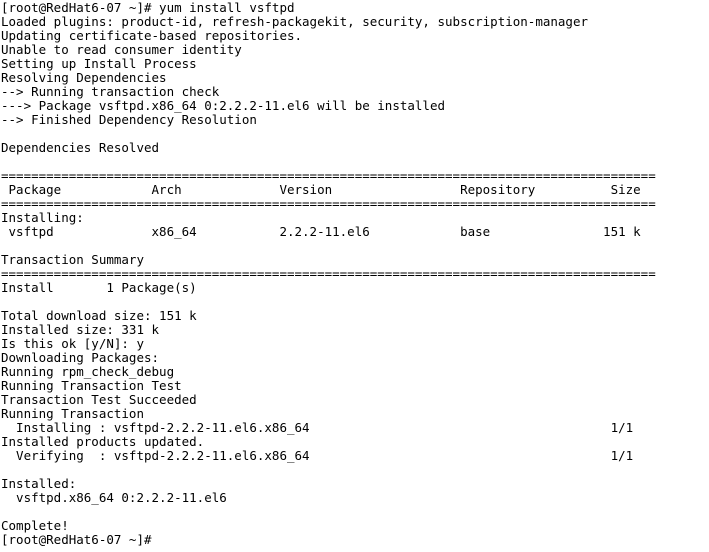 This screenshot has height=552, width=709. I want to click on terminal-line: Updating certificate-based repositories., so click(152, 35).